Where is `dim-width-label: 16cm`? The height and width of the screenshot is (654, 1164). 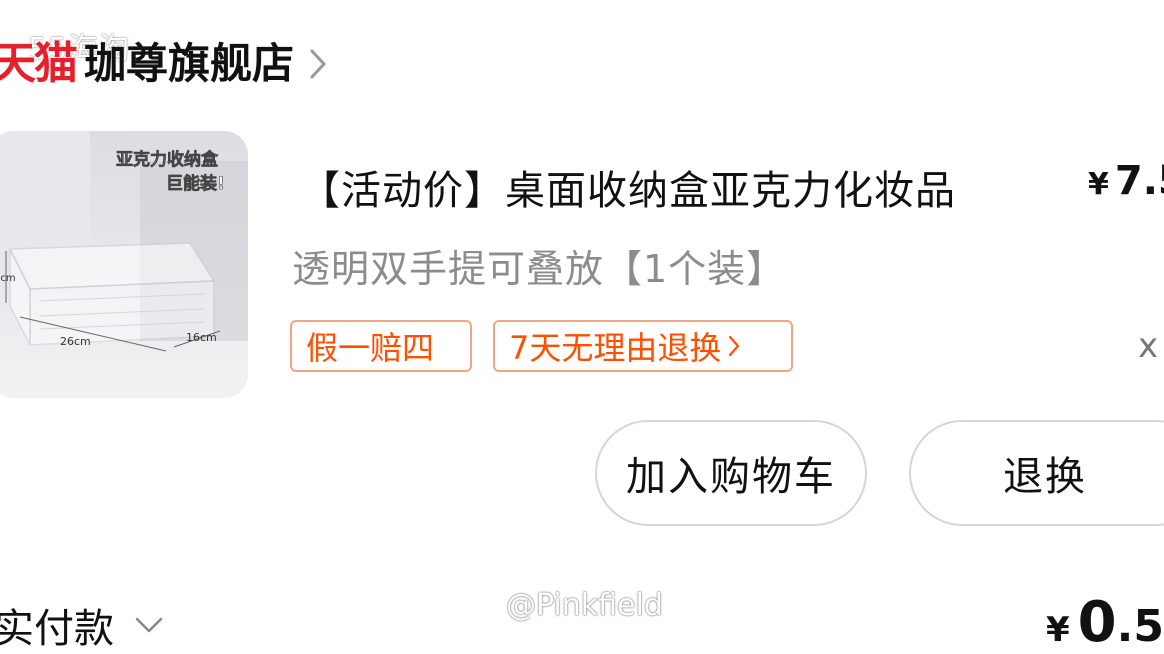
dim-width-label: 16cm is located at coordinates (201, 337).